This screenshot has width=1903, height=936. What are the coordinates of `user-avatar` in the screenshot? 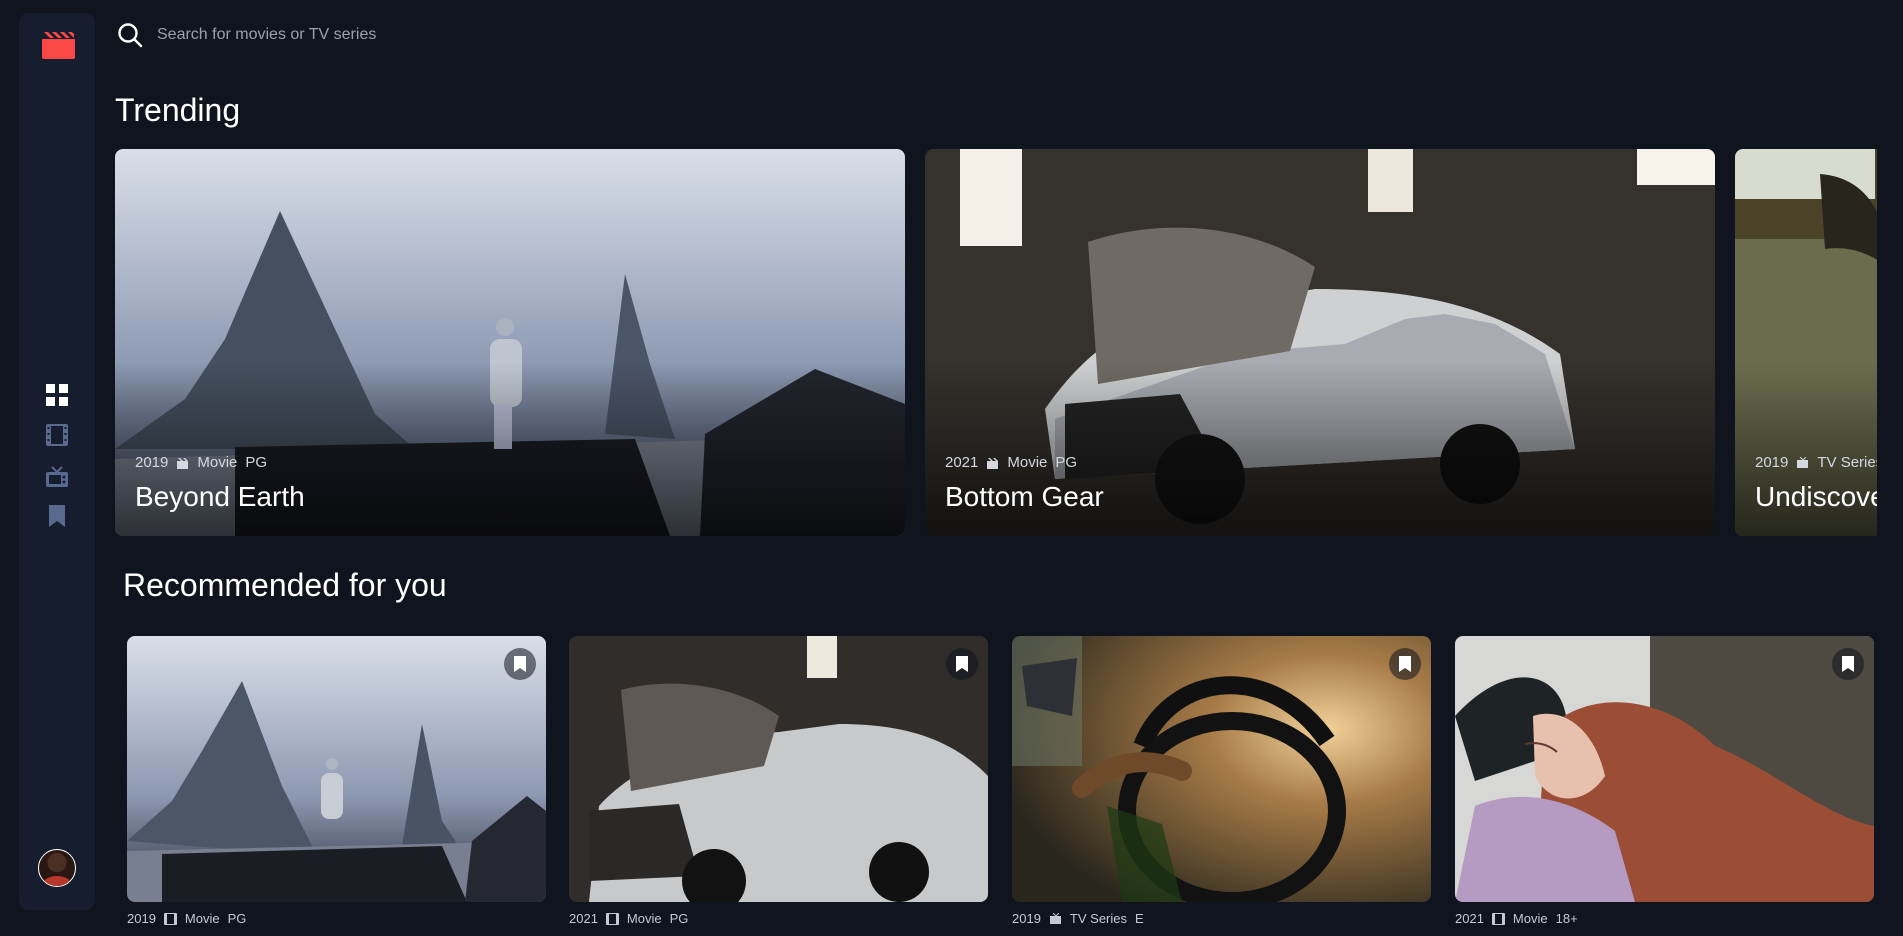 It's located at (57, 868).